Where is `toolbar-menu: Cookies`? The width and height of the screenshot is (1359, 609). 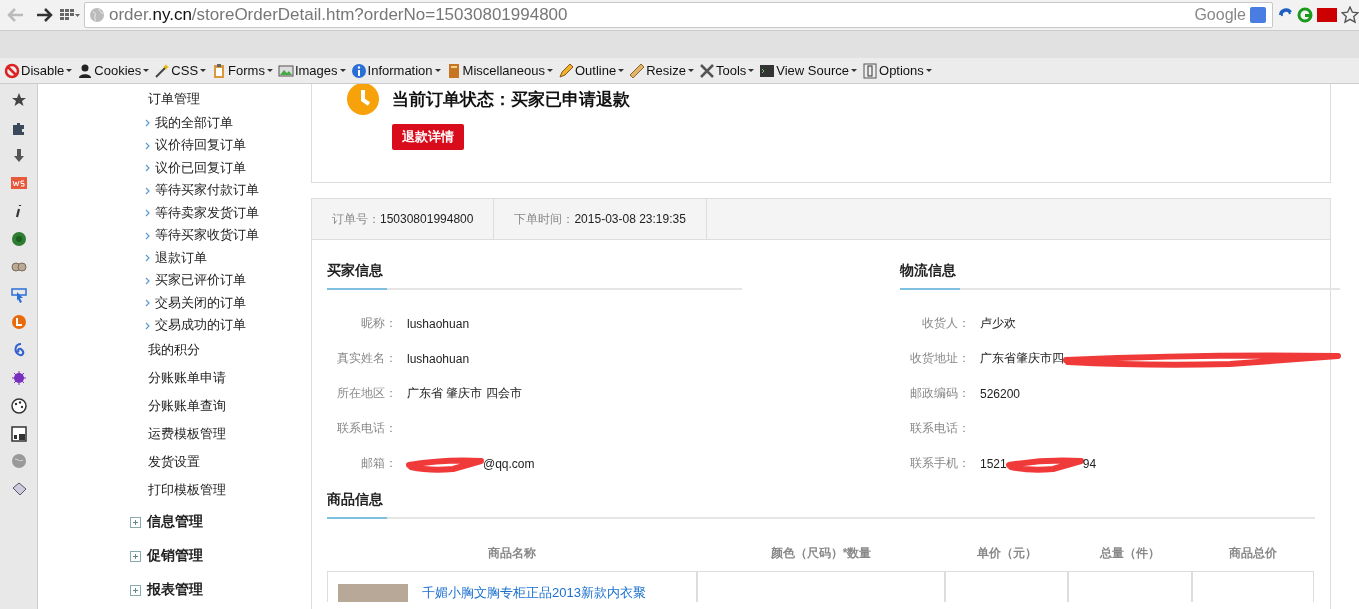 toolbar-menu: Cookies is located at coordinates (118, 70).